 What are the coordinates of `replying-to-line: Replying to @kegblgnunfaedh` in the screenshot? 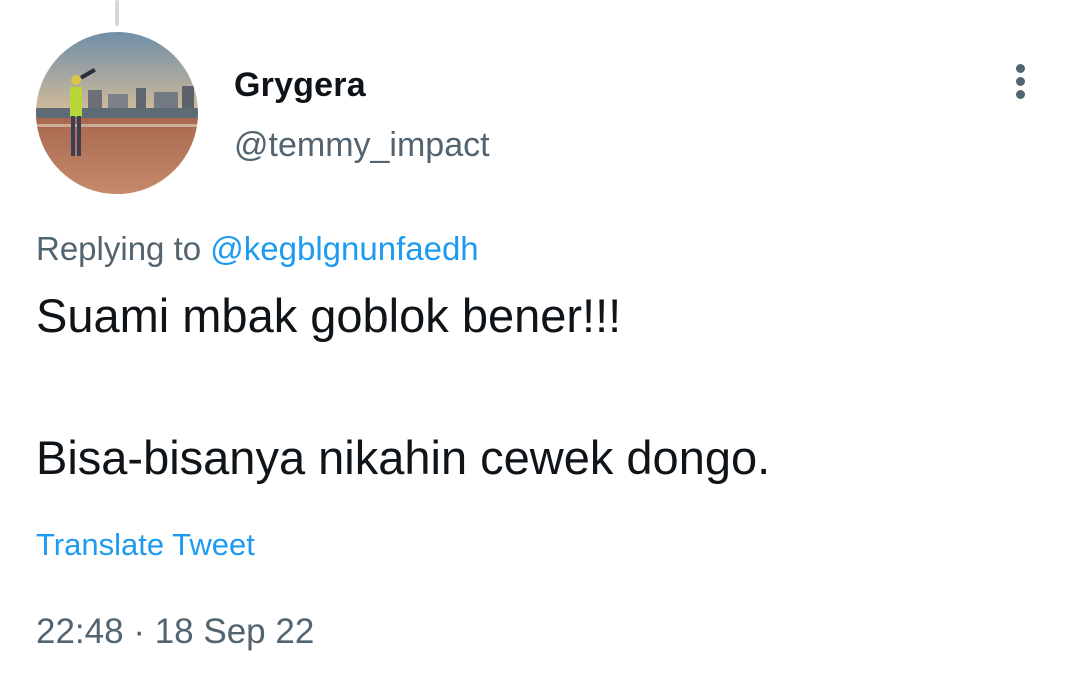 It's located at (257, 249).